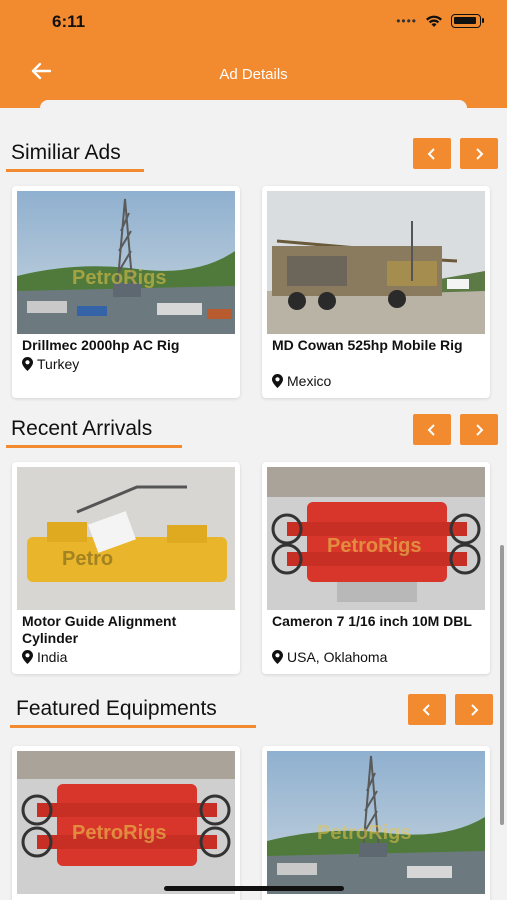 This screenshot has height=900, width=507. Describe the element at coordinates (58, 364) in the screenshot. I see `location-text: Turkey` at that location.